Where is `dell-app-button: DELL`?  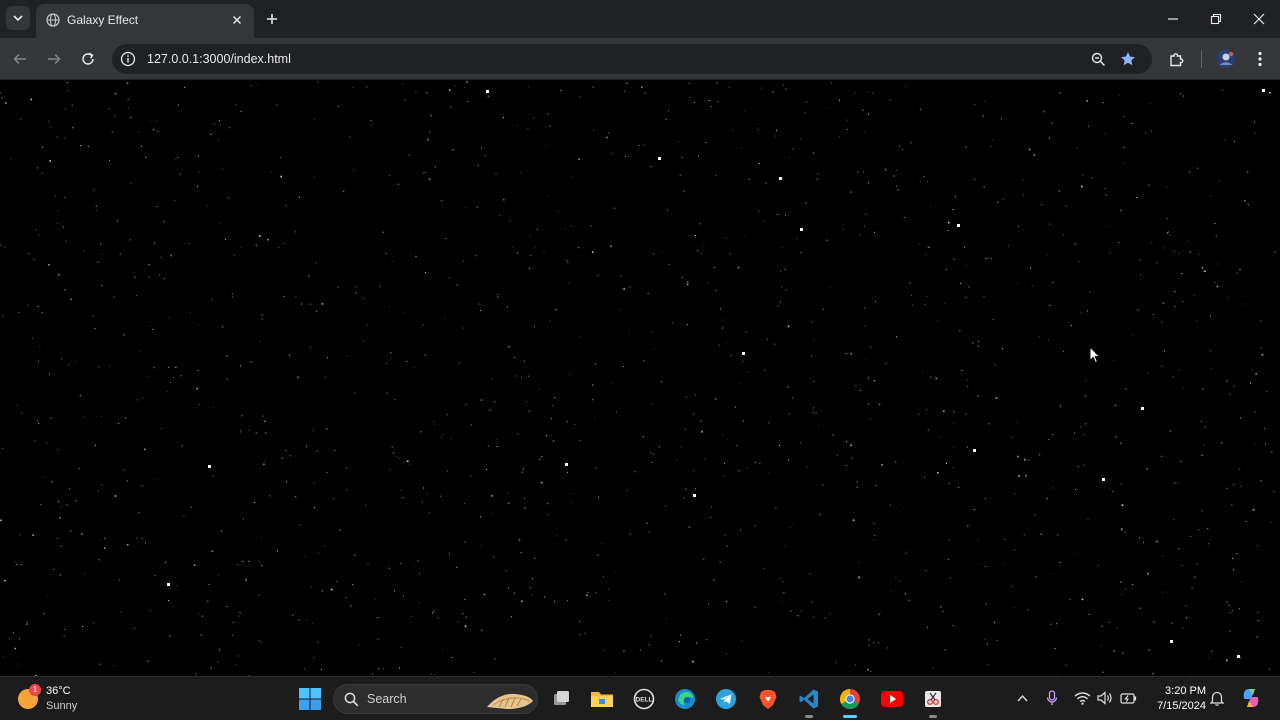 dell-app-button: DELL is located at coordinates (644, 699).